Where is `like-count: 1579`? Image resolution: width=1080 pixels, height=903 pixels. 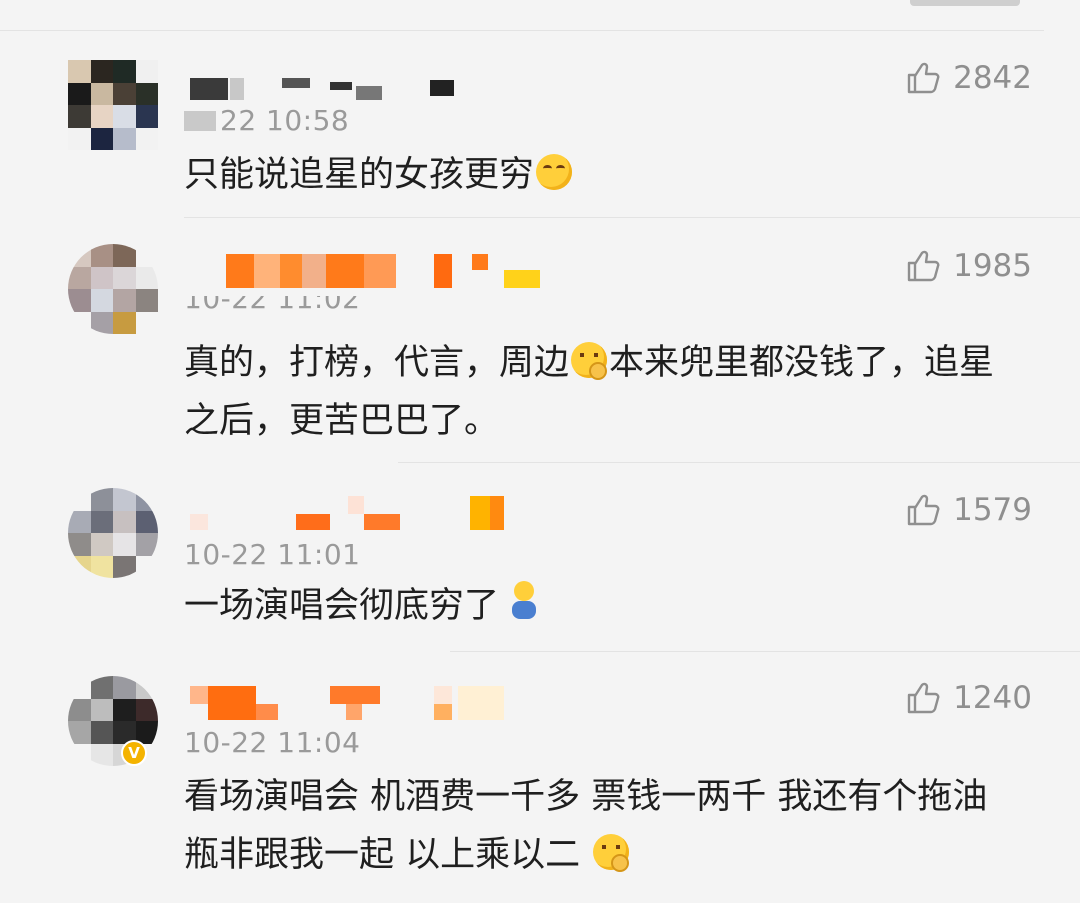 like-count: 1579 is located at coordinates (992, 510).